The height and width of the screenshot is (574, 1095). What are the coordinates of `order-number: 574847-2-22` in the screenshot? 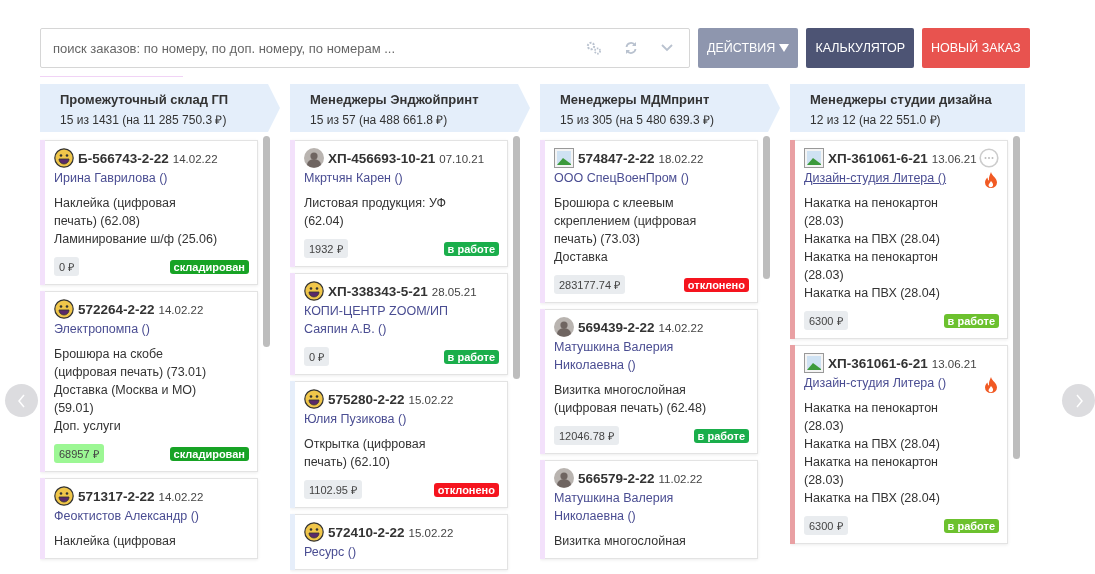 It's located at (616, 158).